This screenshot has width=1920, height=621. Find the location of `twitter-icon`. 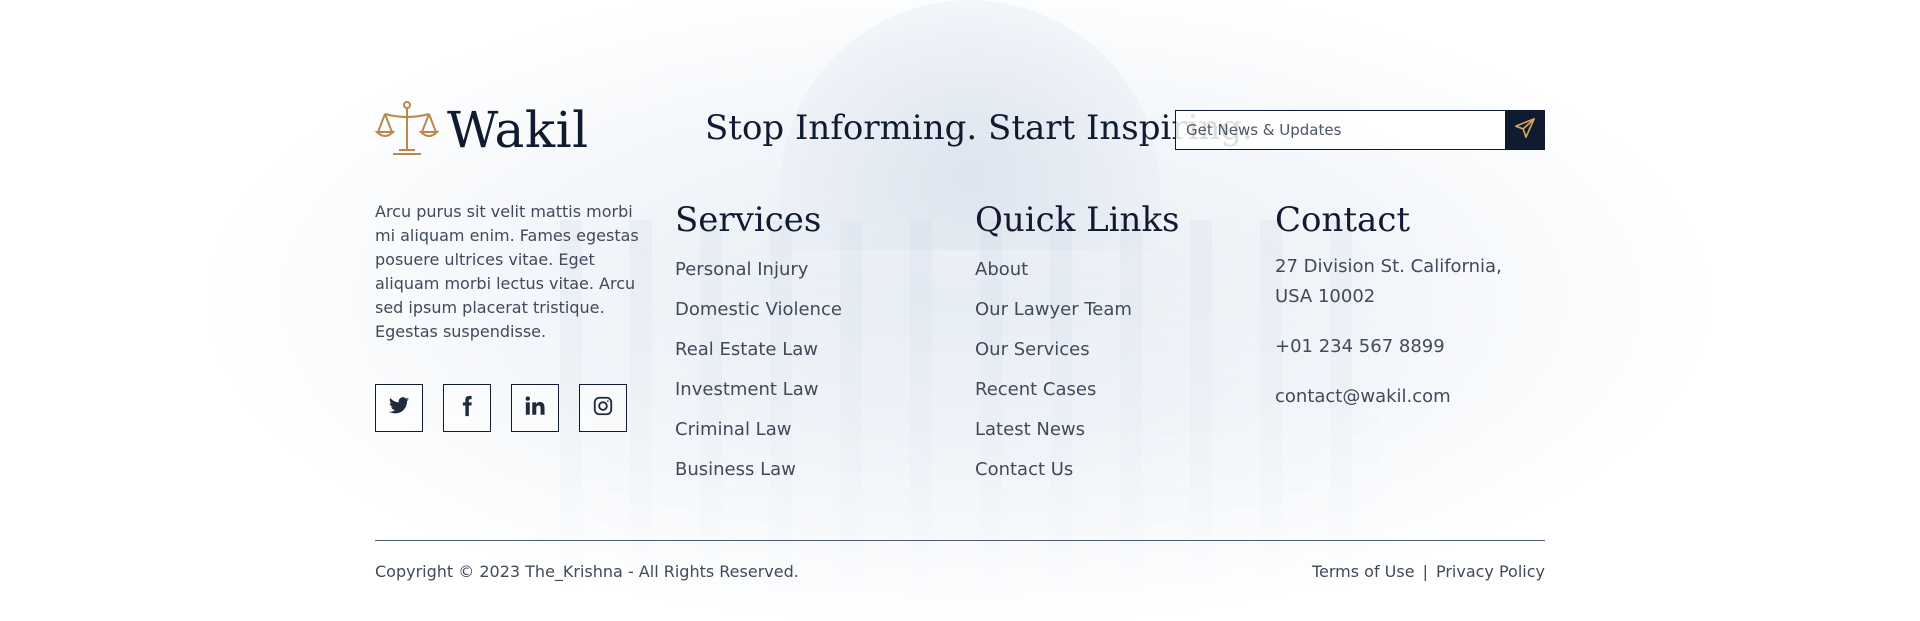

twitter-icon is located at coordinates (399, 408).